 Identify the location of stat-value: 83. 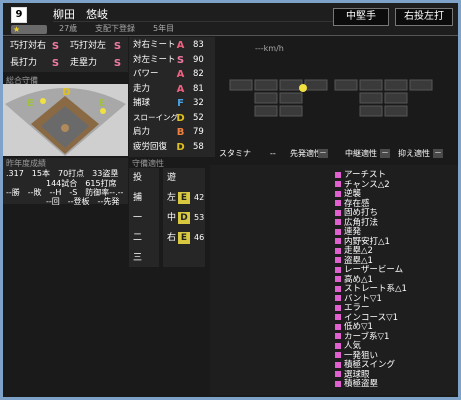
(198, 45).